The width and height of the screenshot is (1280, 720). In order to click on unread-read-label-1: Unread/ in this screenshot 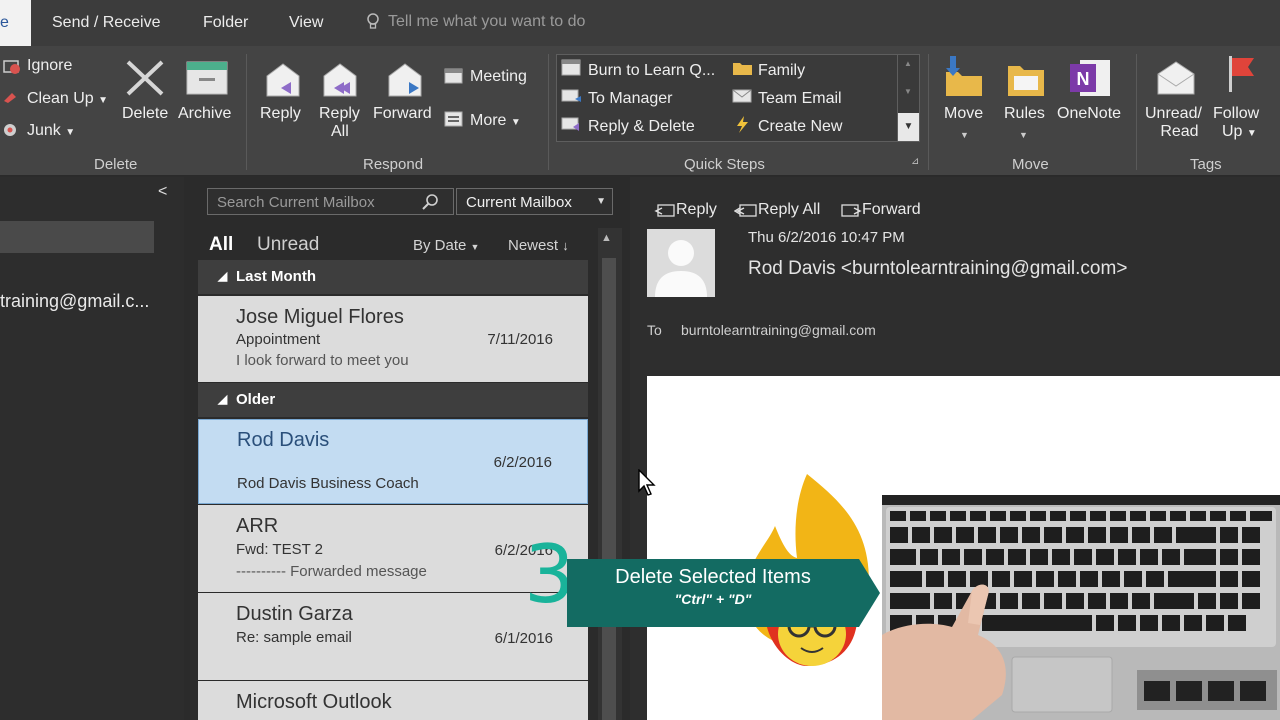, I will do `click(1173, 113)`.